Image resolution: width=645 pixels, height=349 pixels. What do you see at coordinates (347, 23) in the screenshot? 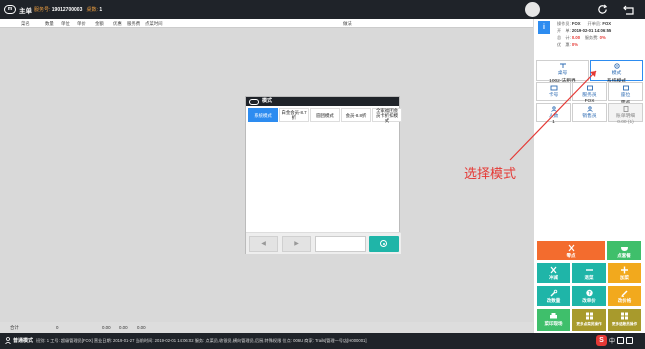
I see `column-header: 做法` at bounding box center [347, 23].